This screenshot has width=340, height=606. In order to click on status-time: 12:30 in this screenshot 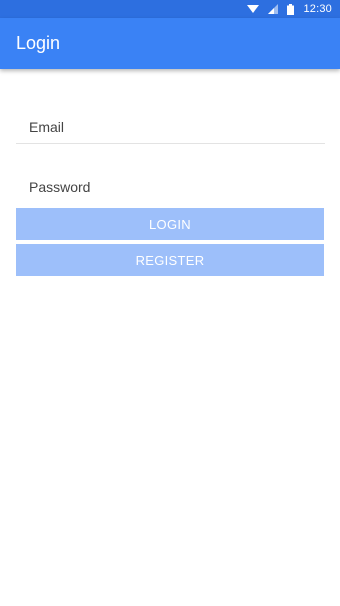, I will do `click(317, 9)`.